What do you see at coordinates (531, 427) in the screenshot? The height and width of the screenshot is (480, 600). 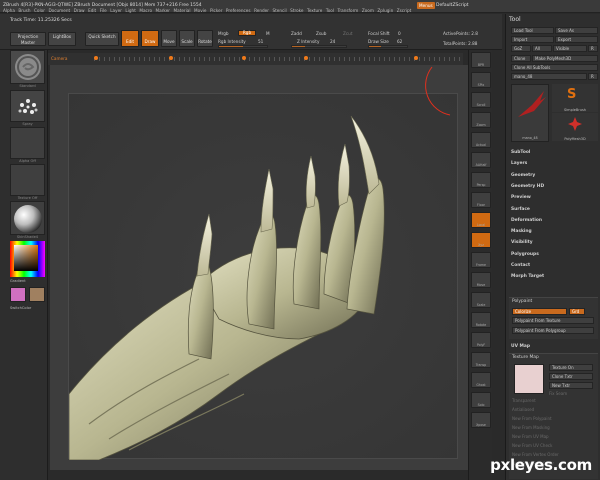 I see `texture-new-from-masking-button: New From Masking` at bounding box center [531, 427].